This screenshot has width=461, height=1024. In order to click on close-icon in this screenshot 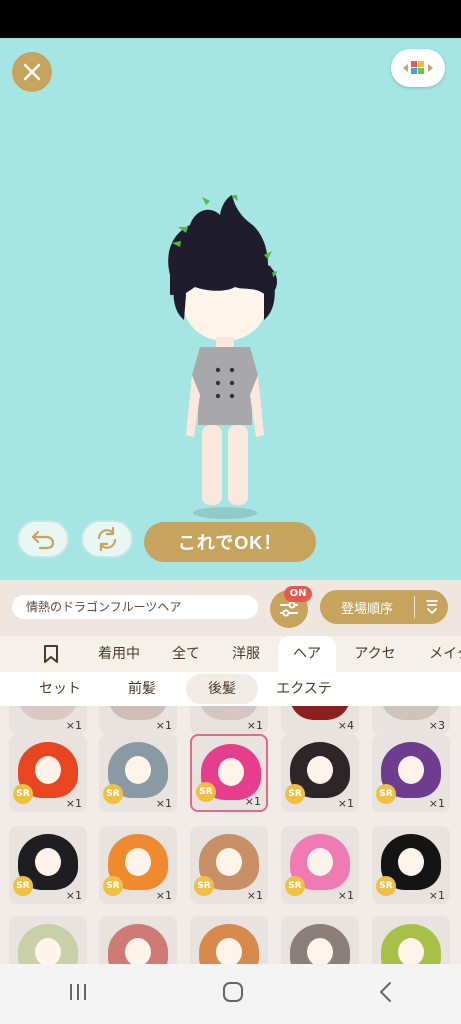, I will do `click(32, 72)`.